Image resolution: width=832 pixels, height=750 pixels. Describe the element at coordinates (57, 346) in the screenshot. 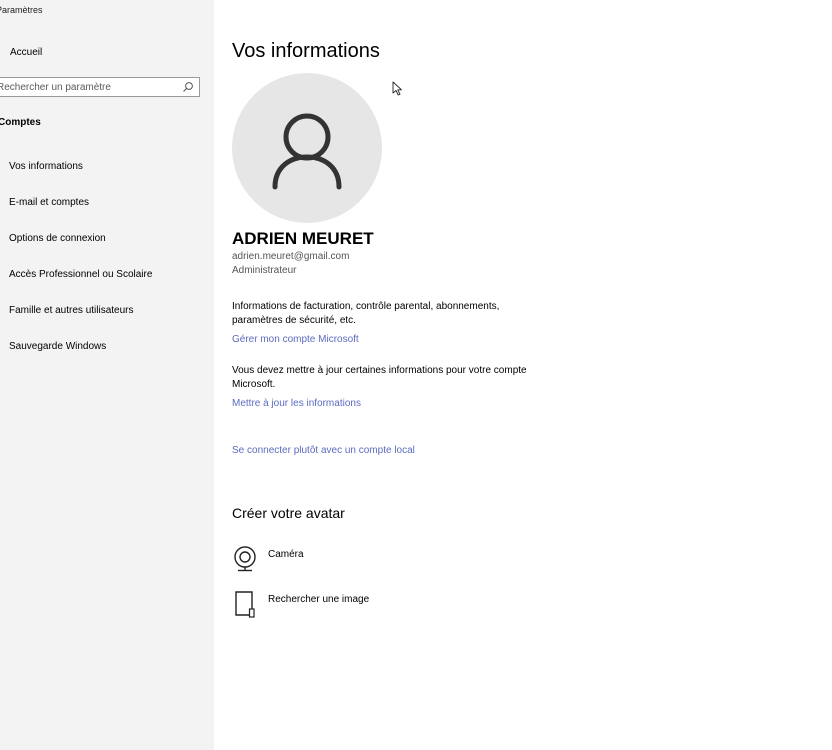

I see `sidebar-item-sauvegarde: Sauvegarde Windows` at that location.